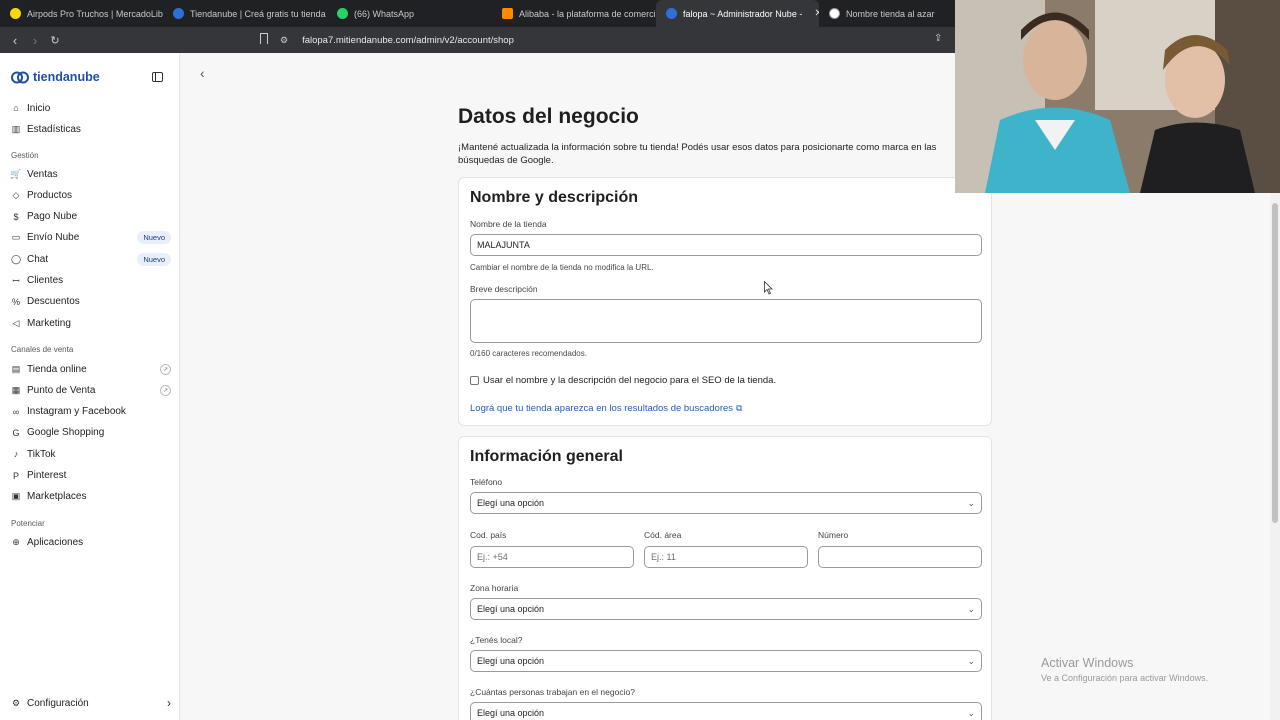 The width and height of the screenshot is (1280, 720). Describe the element at coordinates (39, 108) in the screenshot. I see `sidebar-item-label: Inicio` at that location.